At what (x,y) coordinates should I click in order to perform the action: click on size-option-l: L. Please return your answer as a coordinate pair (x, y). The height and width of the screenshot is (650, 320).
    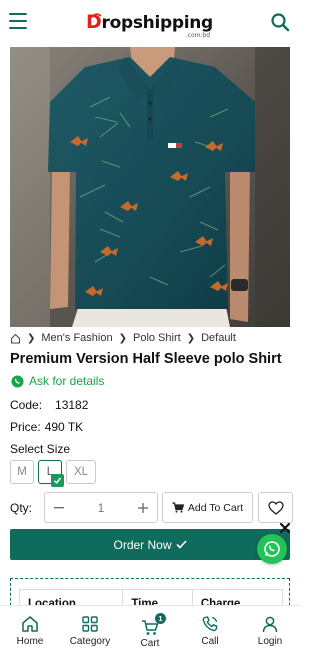
    Looking at the image, I should click on (51, 473).